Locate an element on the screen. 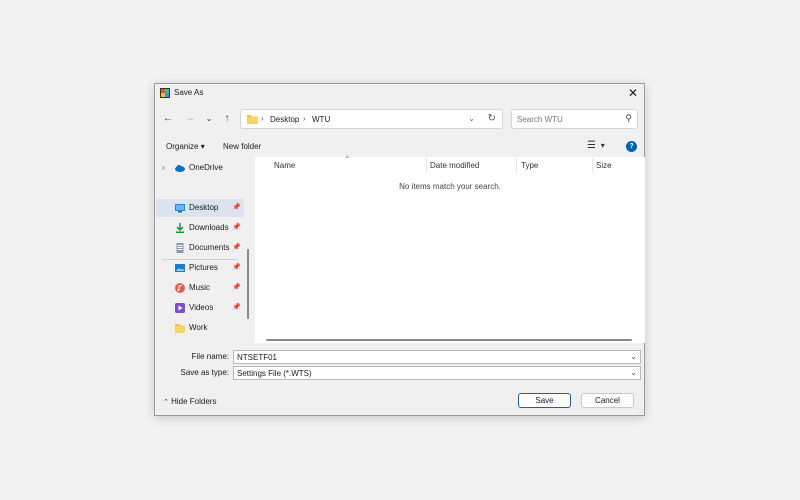 The width and height of the screenshot is (800, 500). app-icon is located at coordinates (165, 93).